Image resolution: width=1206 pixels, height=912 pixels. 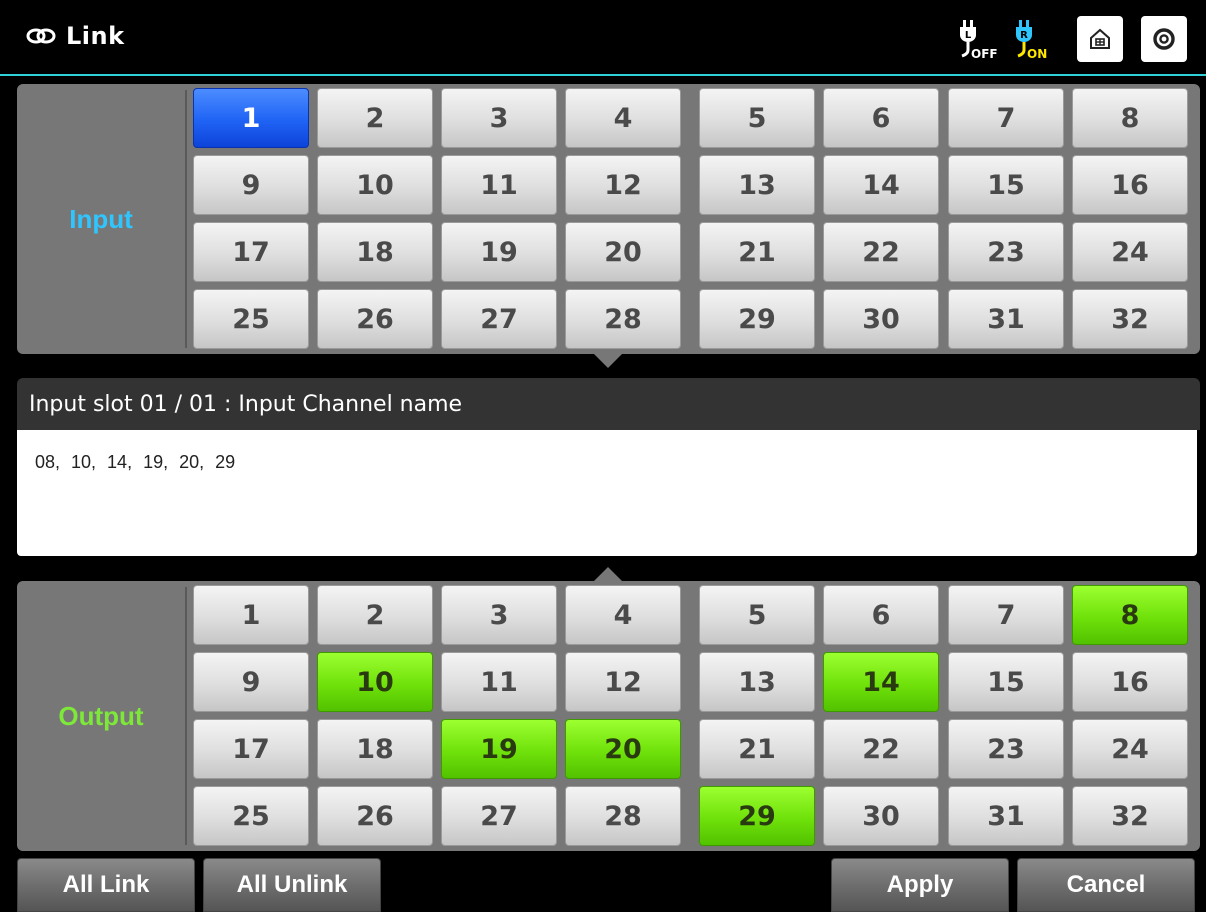 I want to click on output-channel-17-button: 17, so click(x=251, y=749).